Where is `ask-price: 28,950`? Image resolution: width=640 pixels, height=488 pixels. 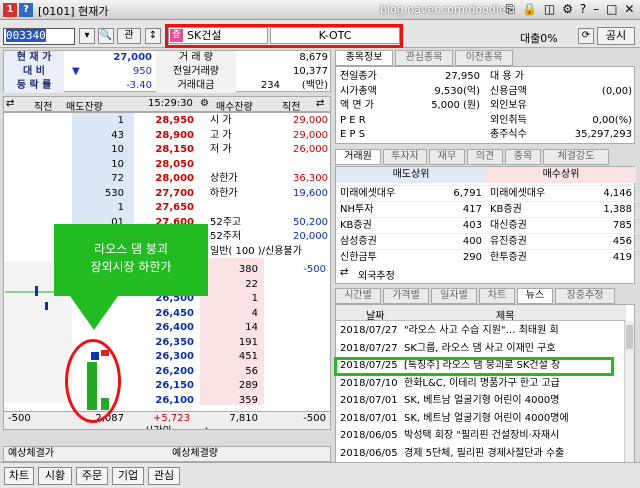
ask-price: 28,950 is located at coordinates (164, 121).